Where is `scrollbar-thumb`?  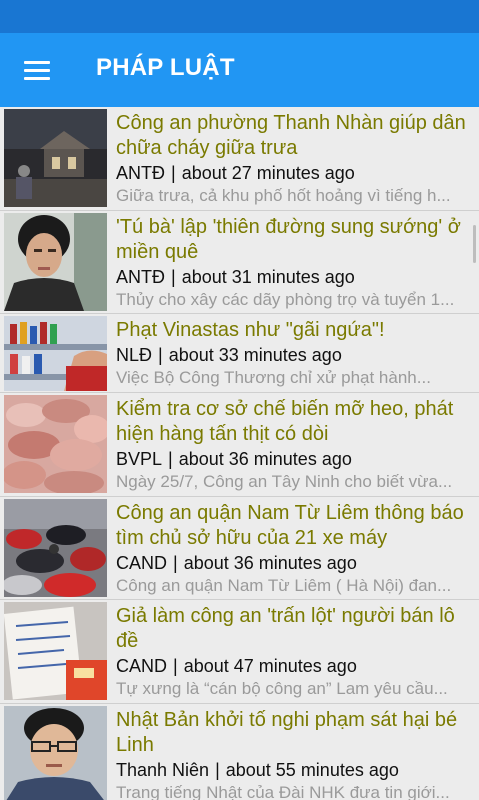
scrollbar-thumb is located at coordinates (474, 244).